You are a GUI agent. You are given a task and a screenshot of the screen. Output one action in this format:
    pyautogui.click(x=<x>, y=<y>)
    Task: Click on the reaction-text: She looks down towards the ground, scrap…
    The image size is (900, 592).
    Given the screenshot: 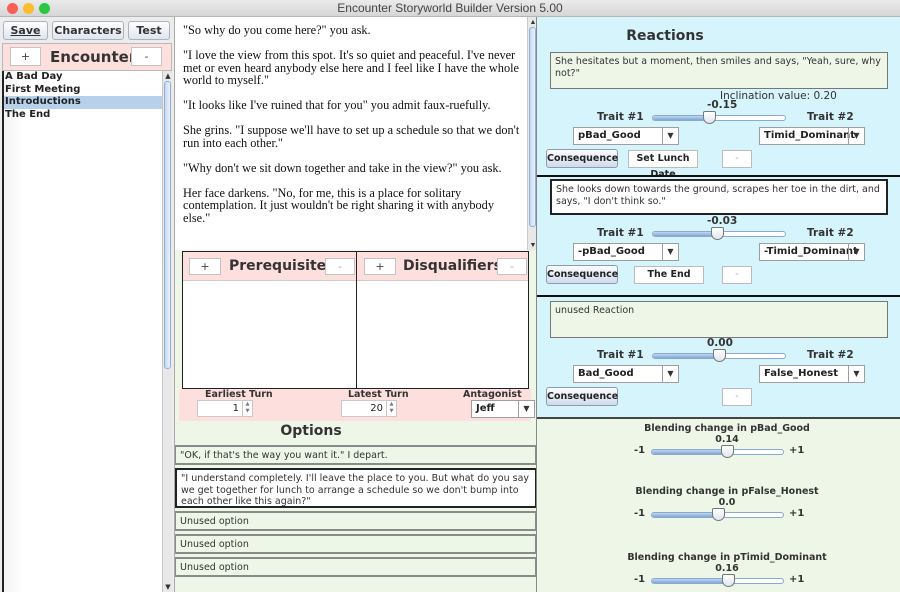 What is the action you would take?
    pyautogui.click(x=719, y=197)
    